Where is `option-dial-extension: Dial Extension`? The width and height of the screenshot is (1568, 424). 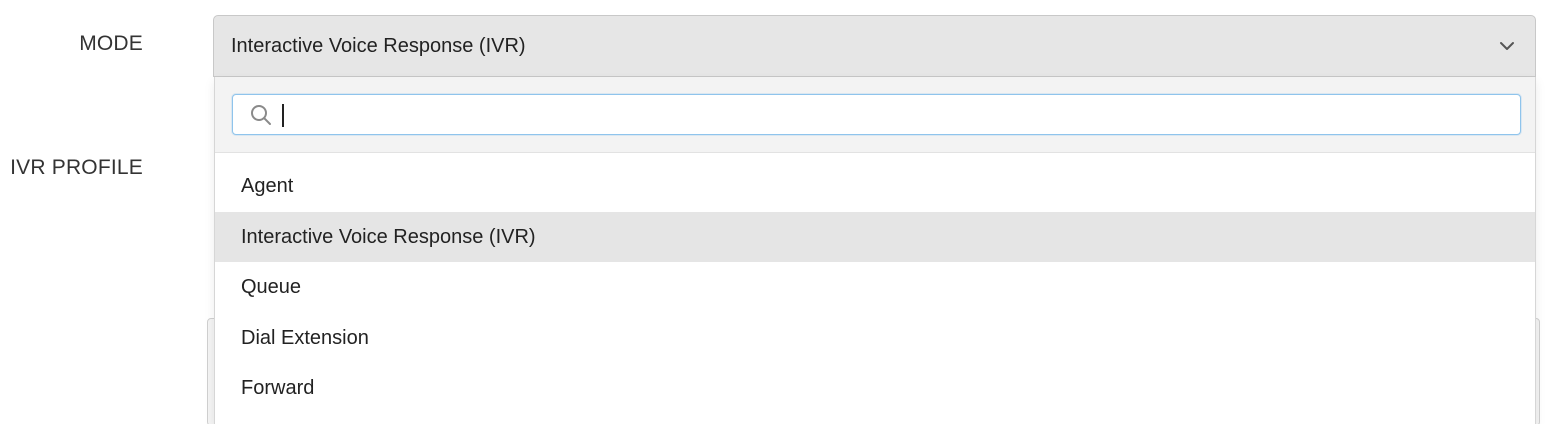
option-dial-extension: Dial Extension is located at coordinates (875, 338).